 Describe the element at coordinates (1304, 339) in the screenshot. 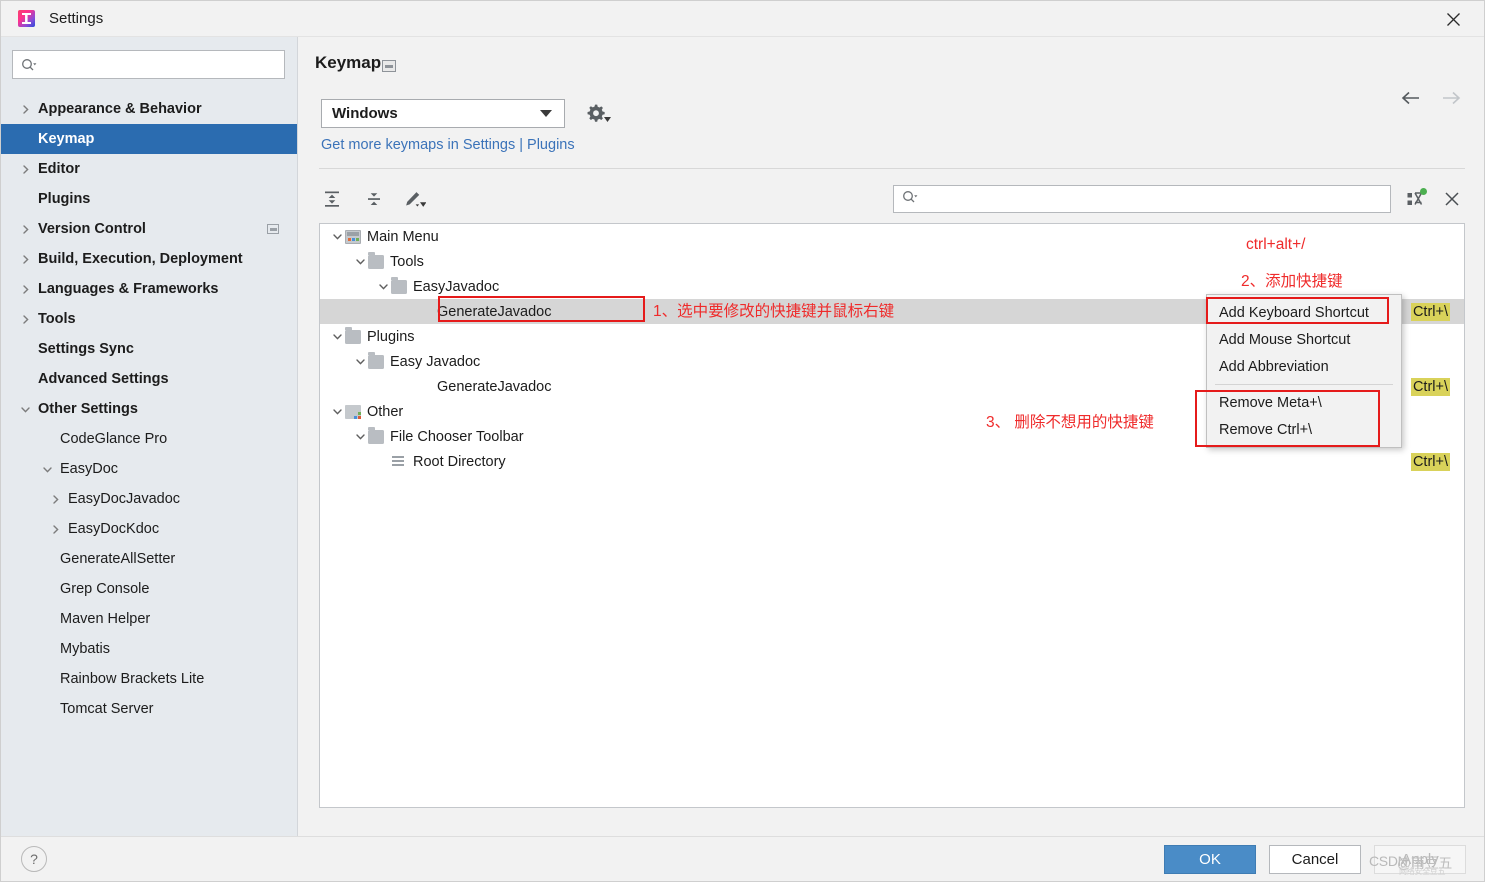

I see `context-menu-item-add-mouse-shortcut: Add Mouse Shortcut` at that location.